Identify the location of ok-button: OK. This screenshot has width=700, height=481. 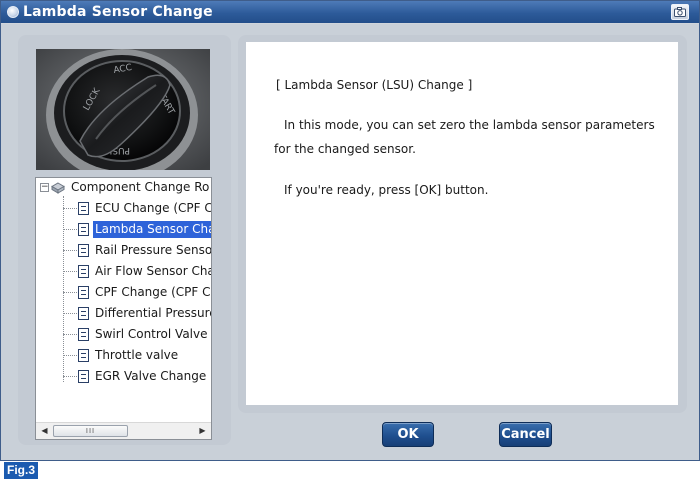
(408, 434).